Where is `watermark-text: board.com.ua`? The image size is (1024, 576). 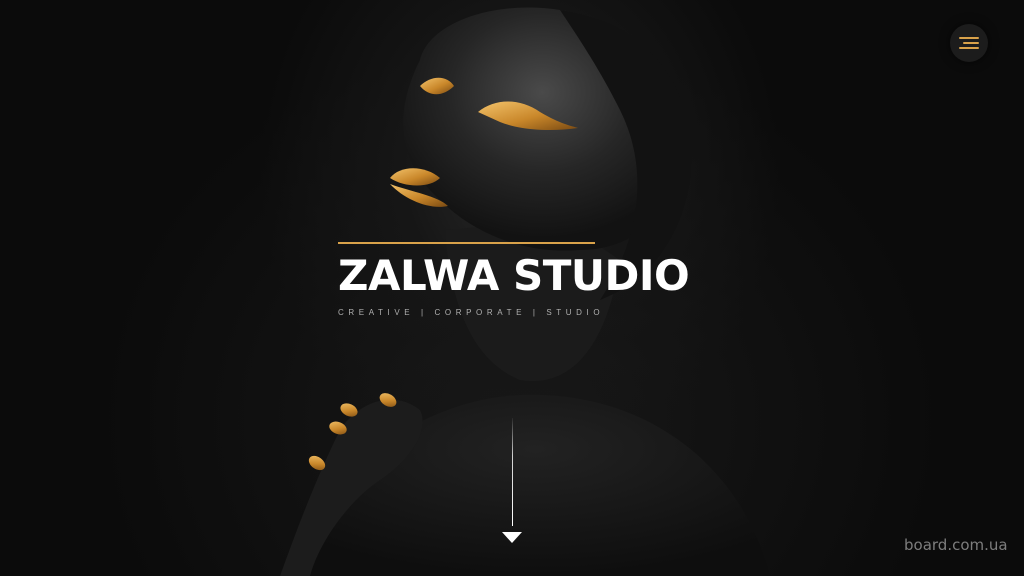 watermark-text: board.com.ua is located at coordinates (956, 545).